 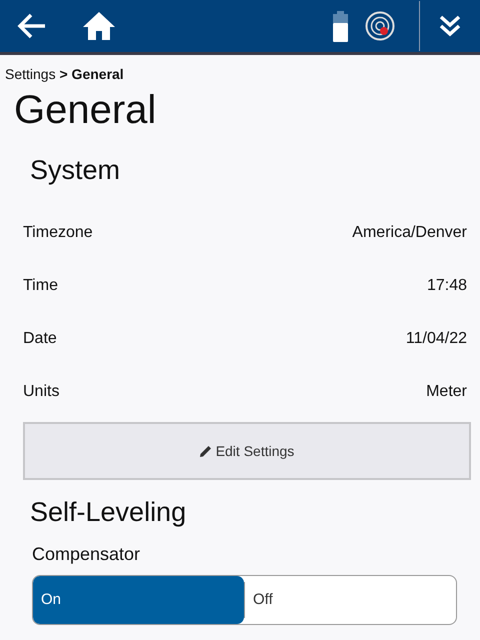 What do you see at coordinates (340, 26) in the screenshot?
I see `battery-icon` at bounding box center [340, 26].